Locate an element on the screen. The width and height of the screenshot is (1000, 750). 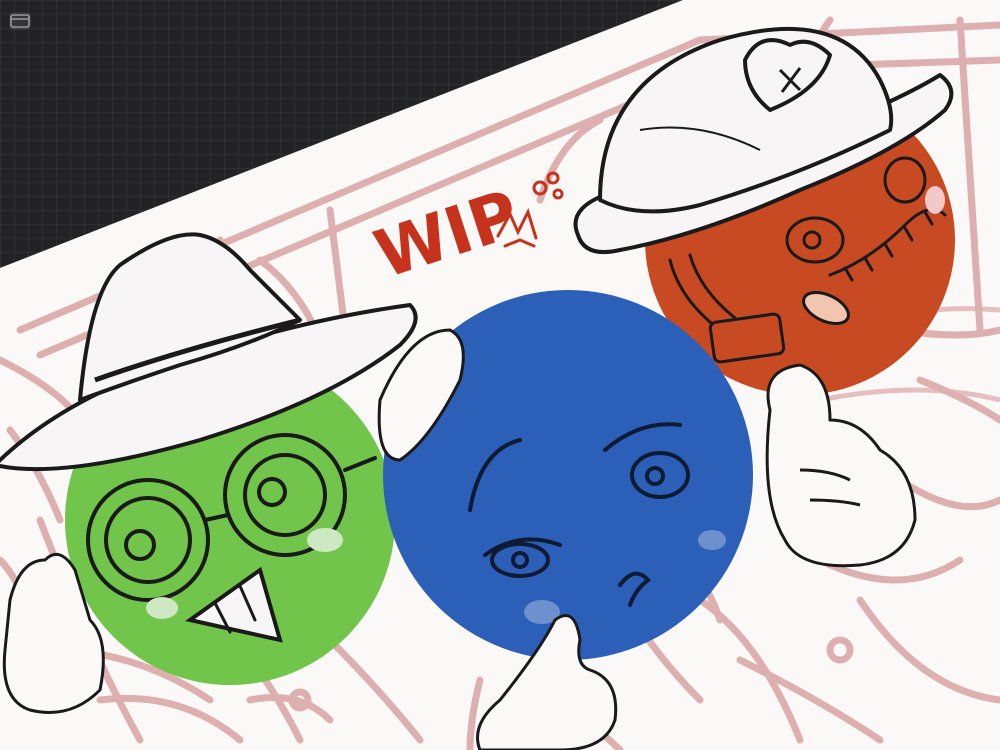
gallery-button is located at coordinates (20, 21).